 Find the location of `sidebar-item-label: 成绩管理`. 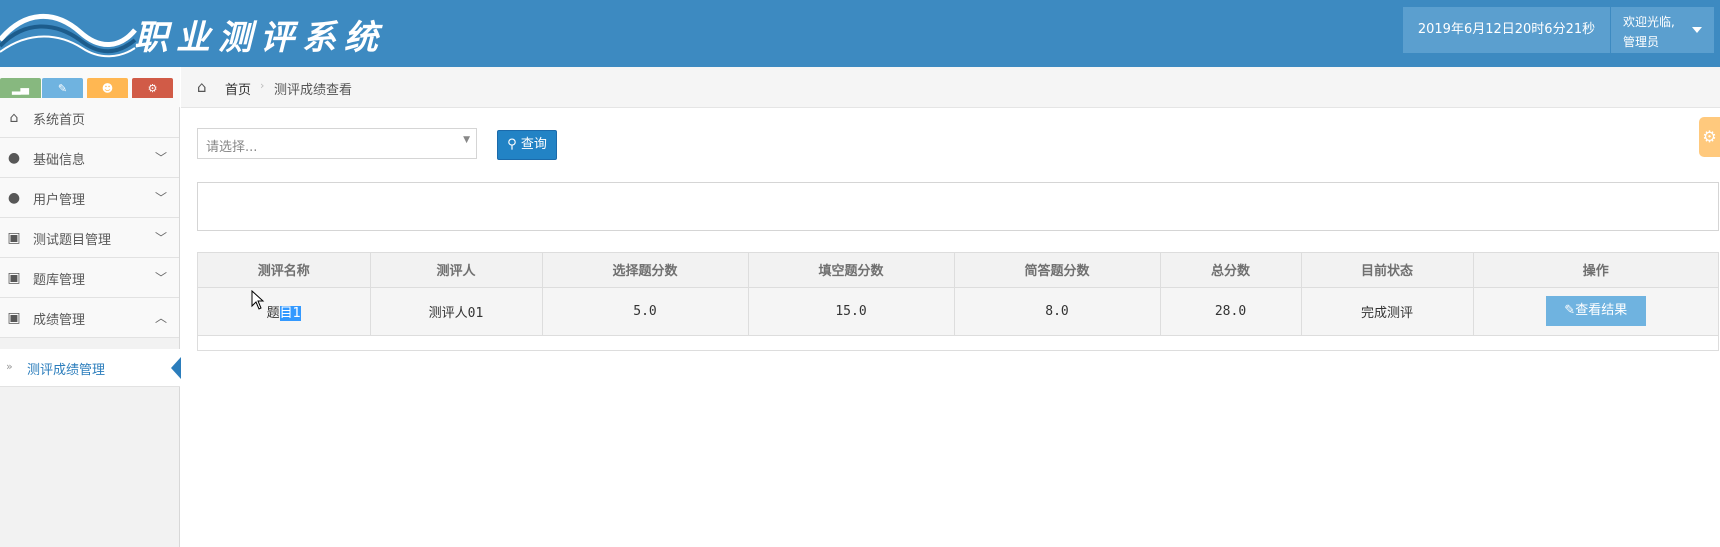

sidebar-item-label: 成绩管理 is located at coordinates (59, 320).